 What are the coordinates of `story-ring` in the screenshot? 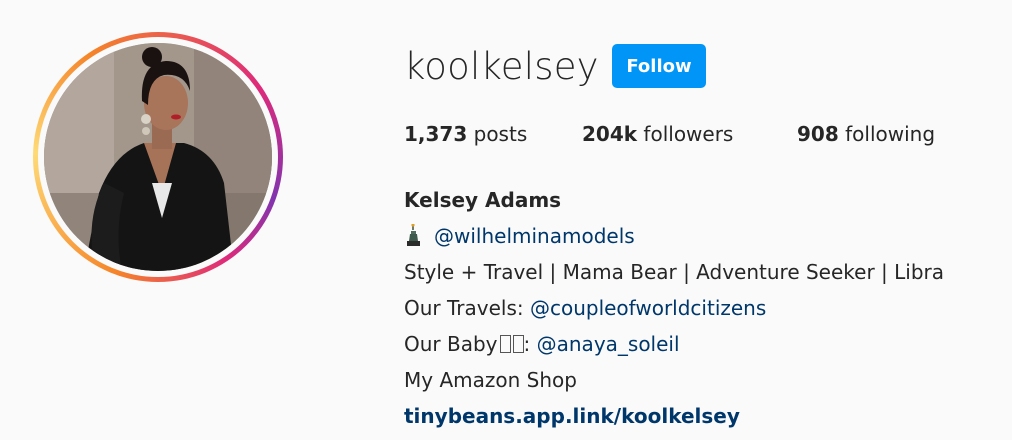 It's located at (158, 157).